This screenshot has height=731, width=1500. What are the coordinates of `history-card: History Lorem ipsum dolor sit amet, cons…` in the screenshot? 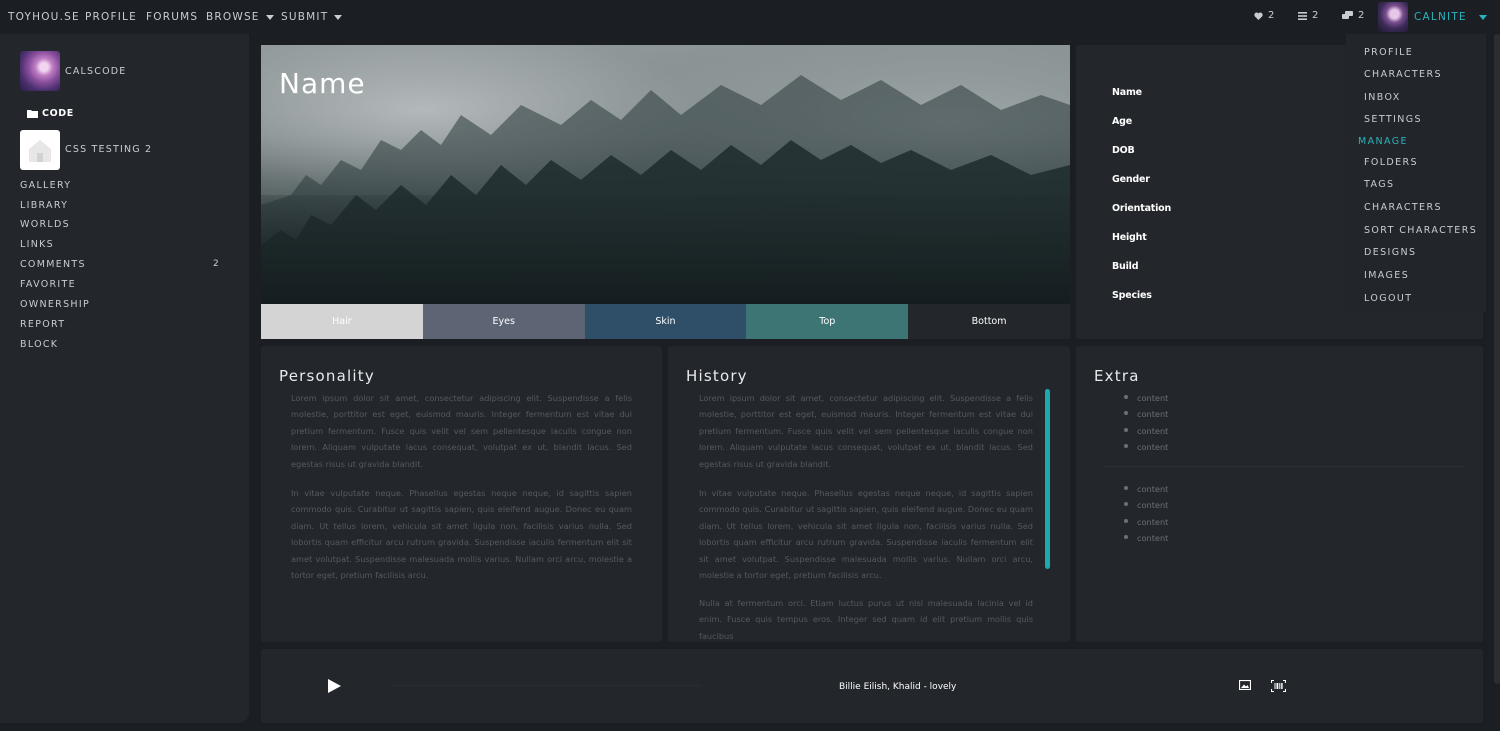 It's located at (869, 494).